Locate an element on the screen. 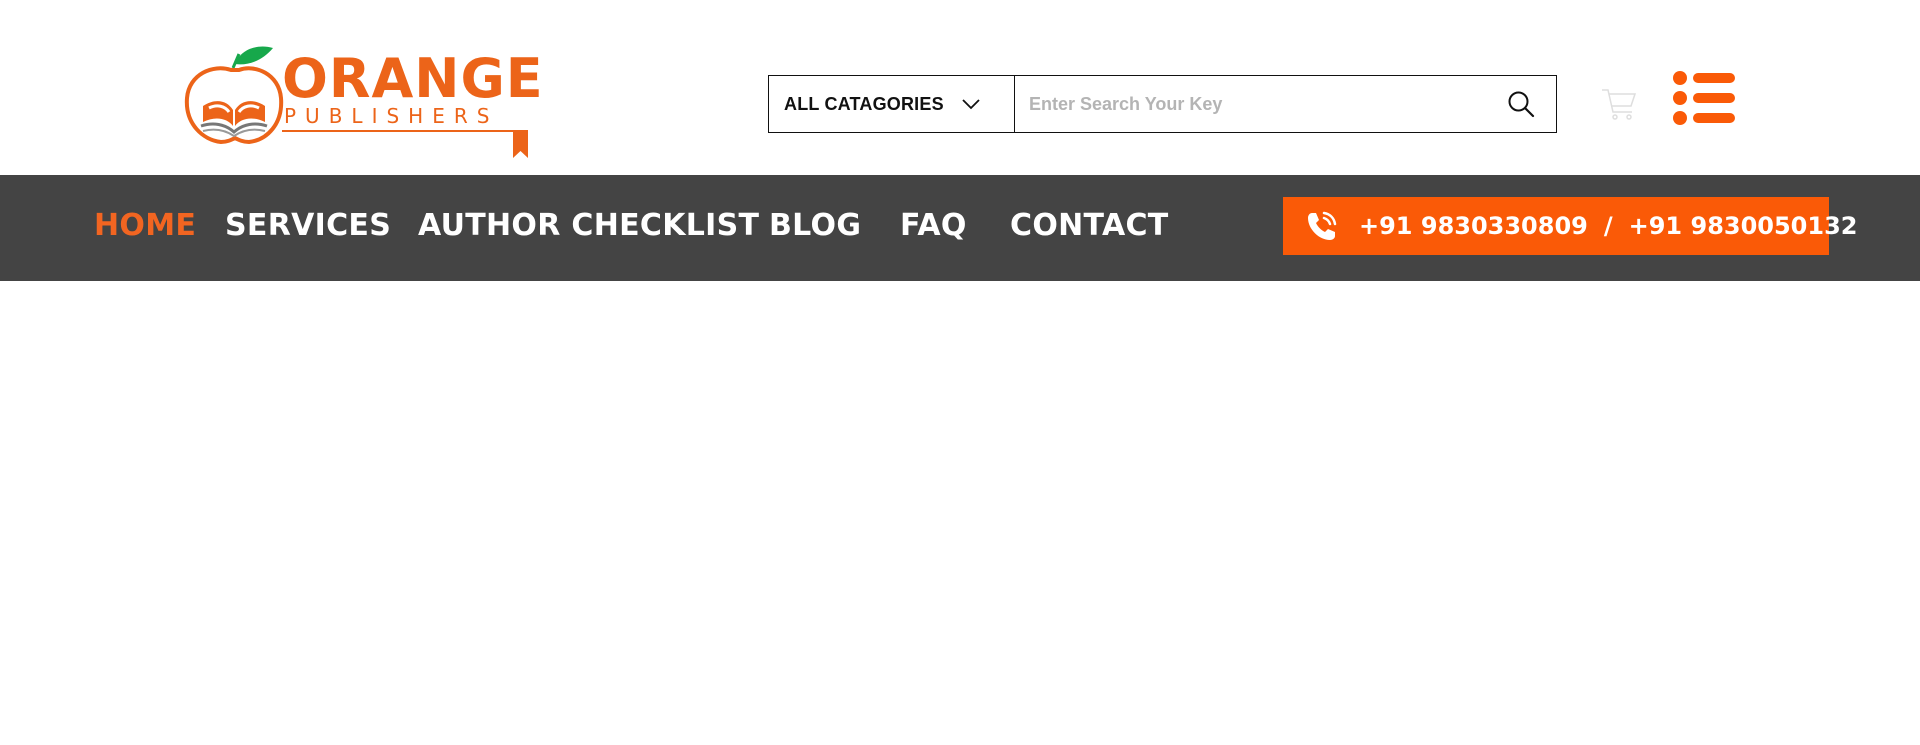 This screenshot has height=745, width=1920. phone-number-2: +91 9830050132 is located at coordinates (1743, 226).